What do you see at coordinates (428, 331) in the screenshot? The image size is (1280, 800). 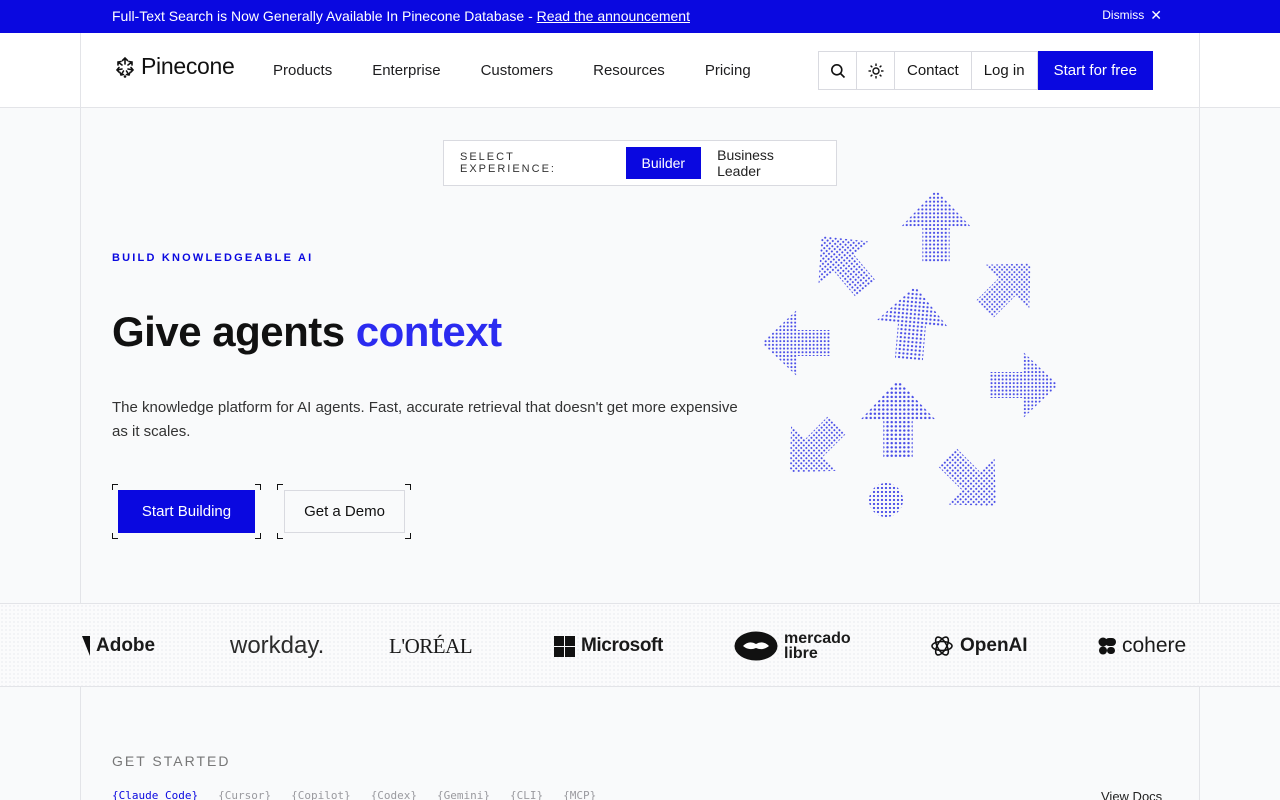 I see `headline-accent: context` at bounding box center [428, 331].